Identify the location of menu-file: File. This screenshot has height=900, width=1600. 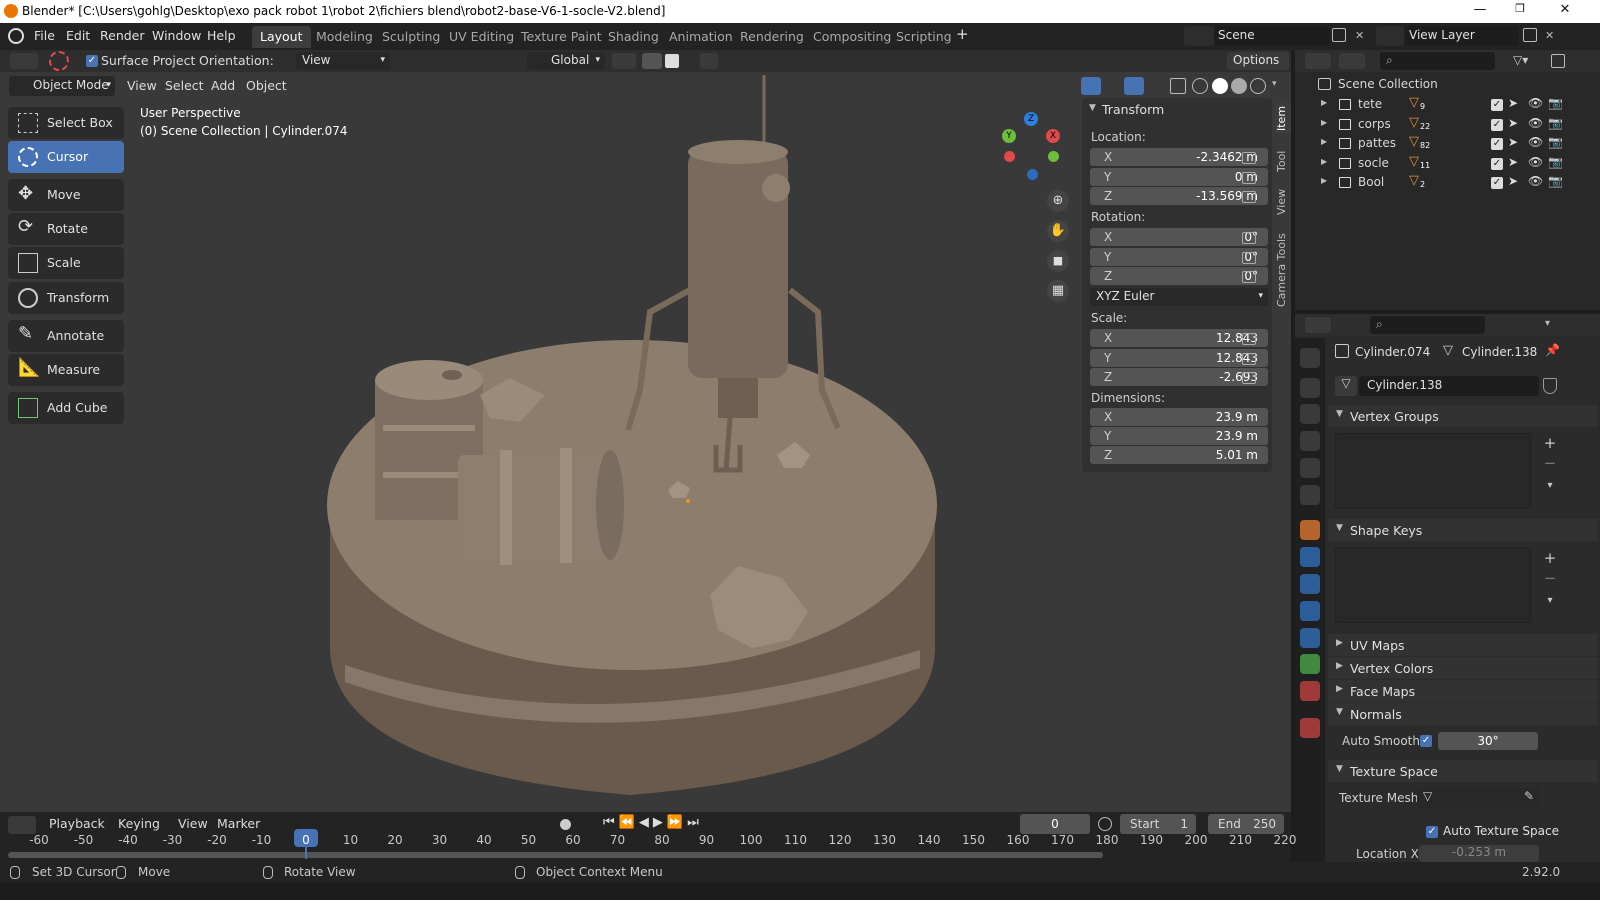
(44, 35).